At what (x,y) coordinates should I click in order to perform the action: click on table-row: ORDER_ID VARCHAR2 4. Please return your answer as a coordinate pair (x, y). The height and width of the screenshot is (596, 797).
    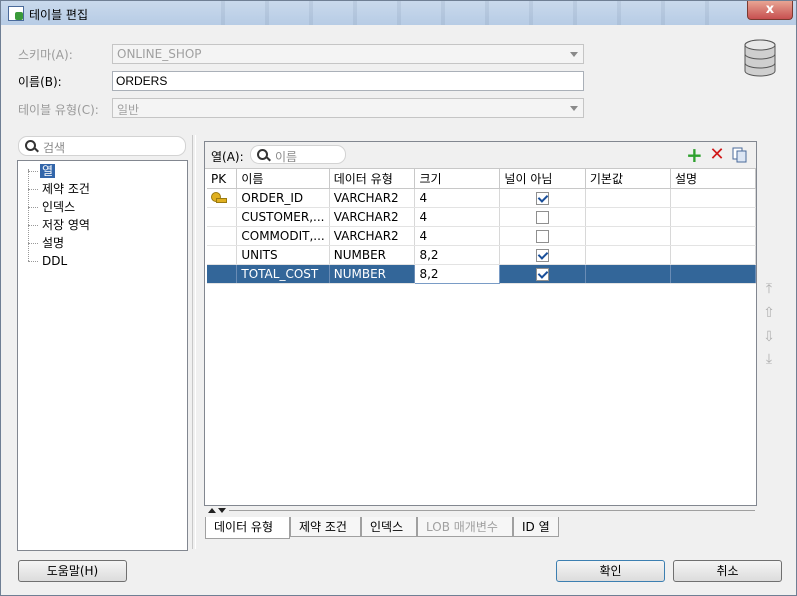
    Looking at the image, I should click on (481, 198).